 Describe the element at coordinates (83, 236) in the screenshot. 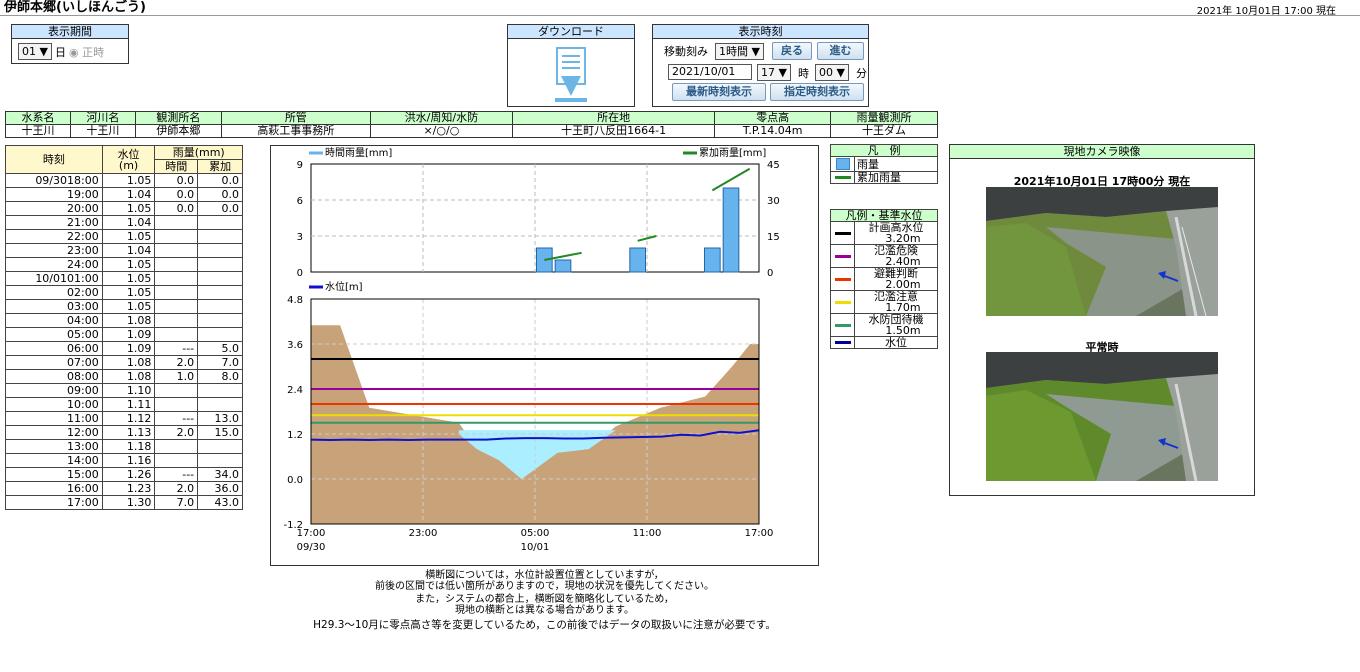

I see `cell-hour: 22:00` at that location.